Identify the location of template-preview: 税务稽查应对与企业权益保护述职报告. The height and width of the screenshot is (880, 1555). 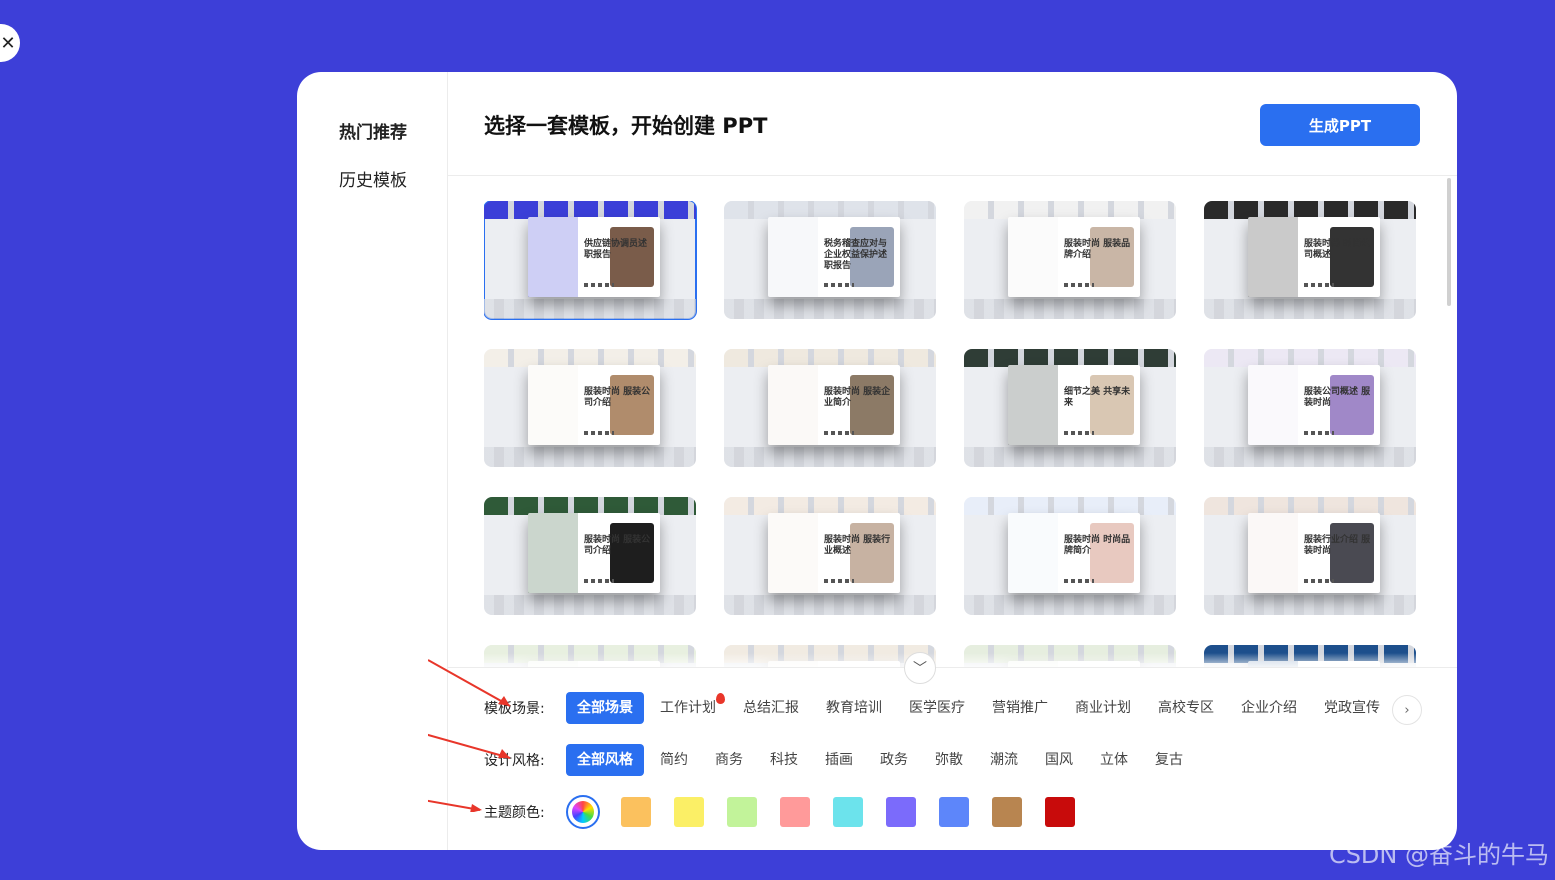
(834, 257).